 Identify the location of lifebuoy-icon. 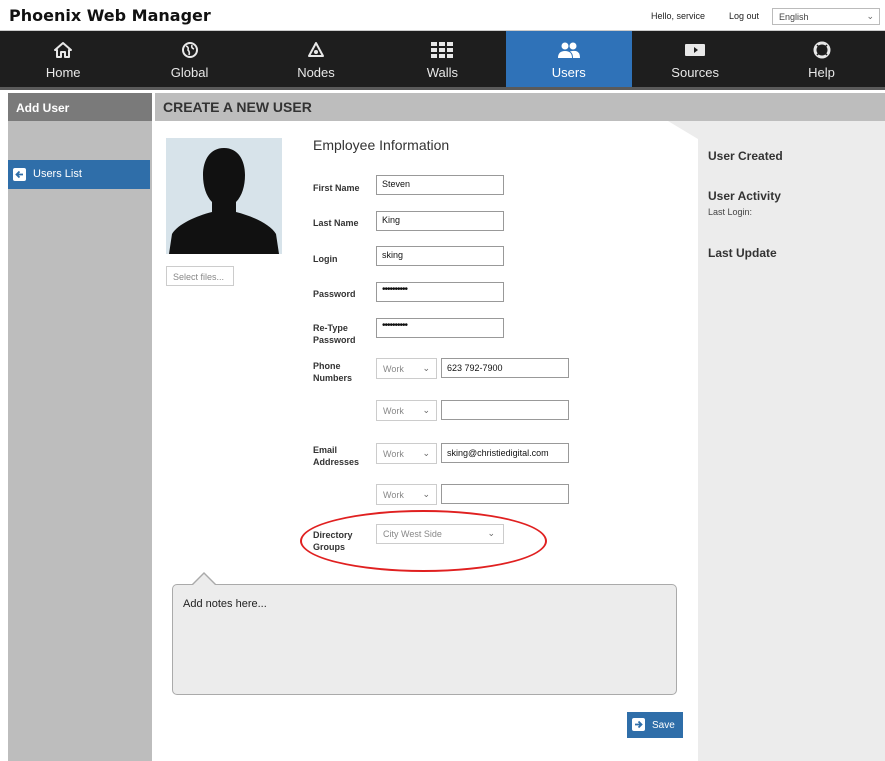
(821, 50).